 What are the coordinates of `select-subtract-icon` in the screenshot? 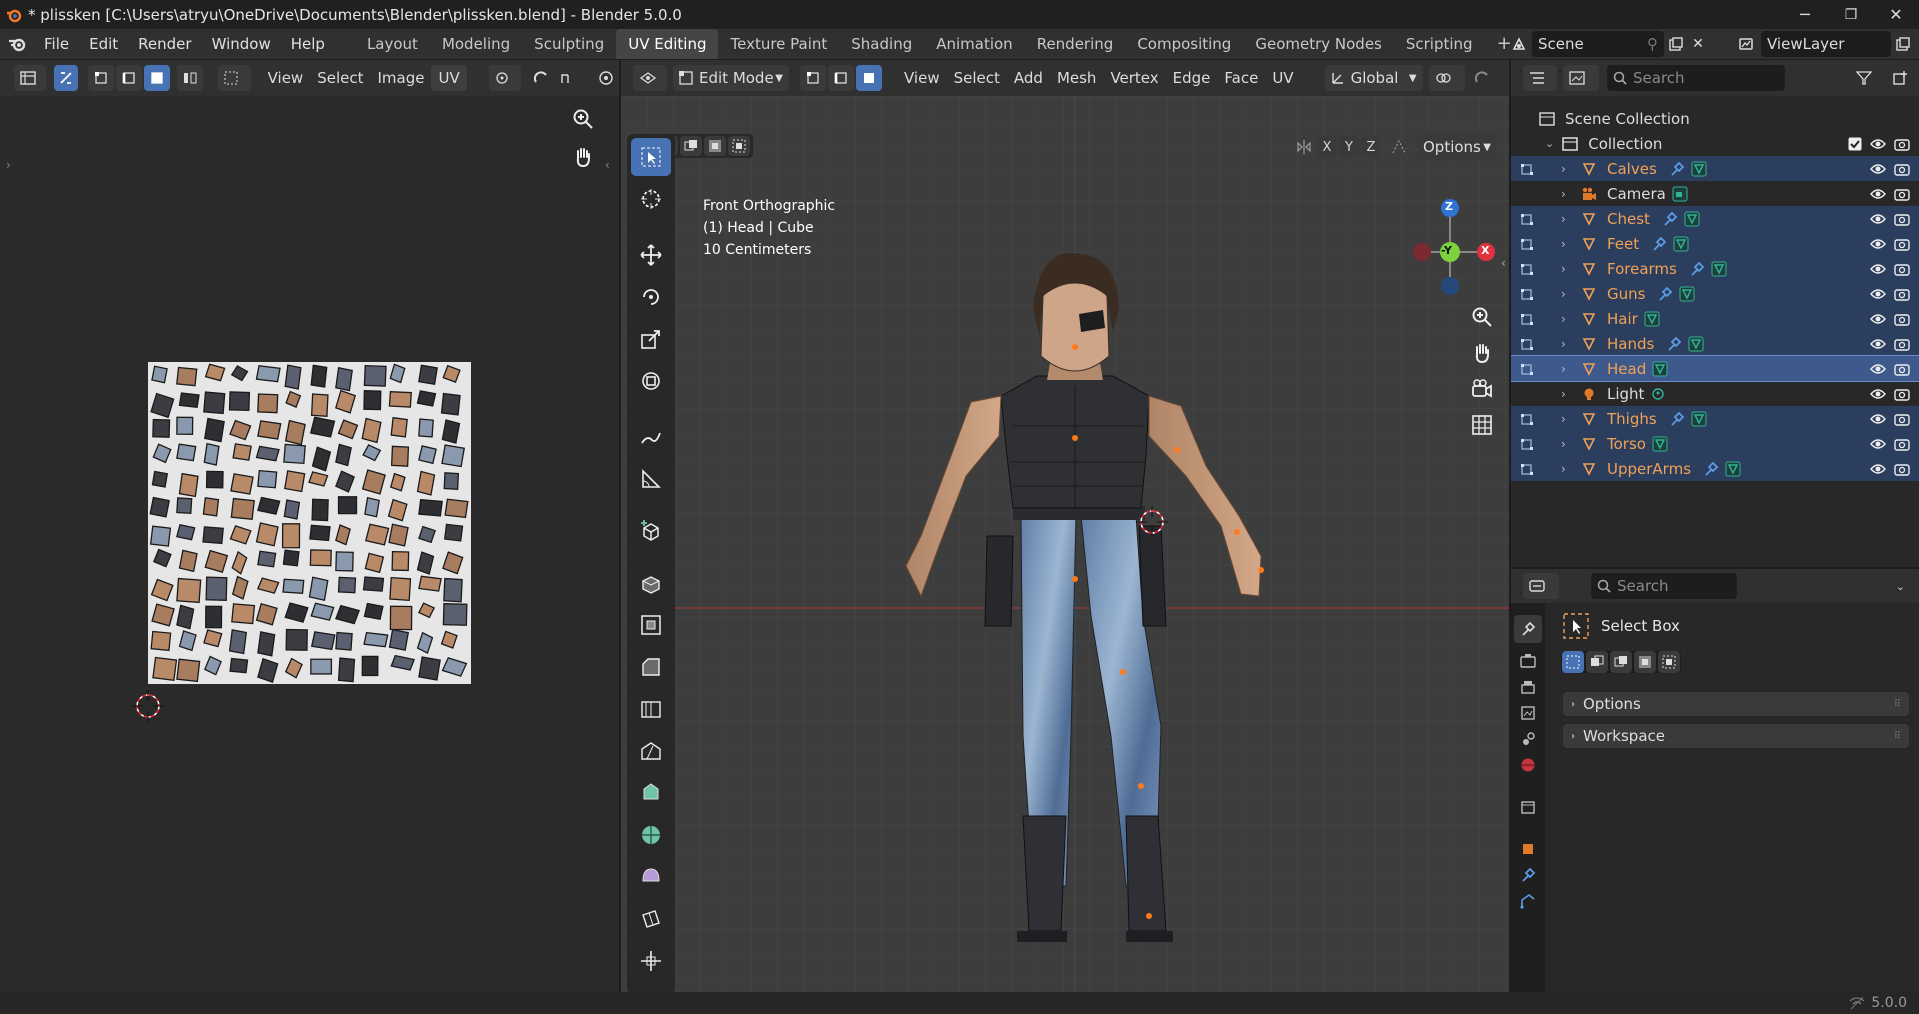 It's located at (691, 146).